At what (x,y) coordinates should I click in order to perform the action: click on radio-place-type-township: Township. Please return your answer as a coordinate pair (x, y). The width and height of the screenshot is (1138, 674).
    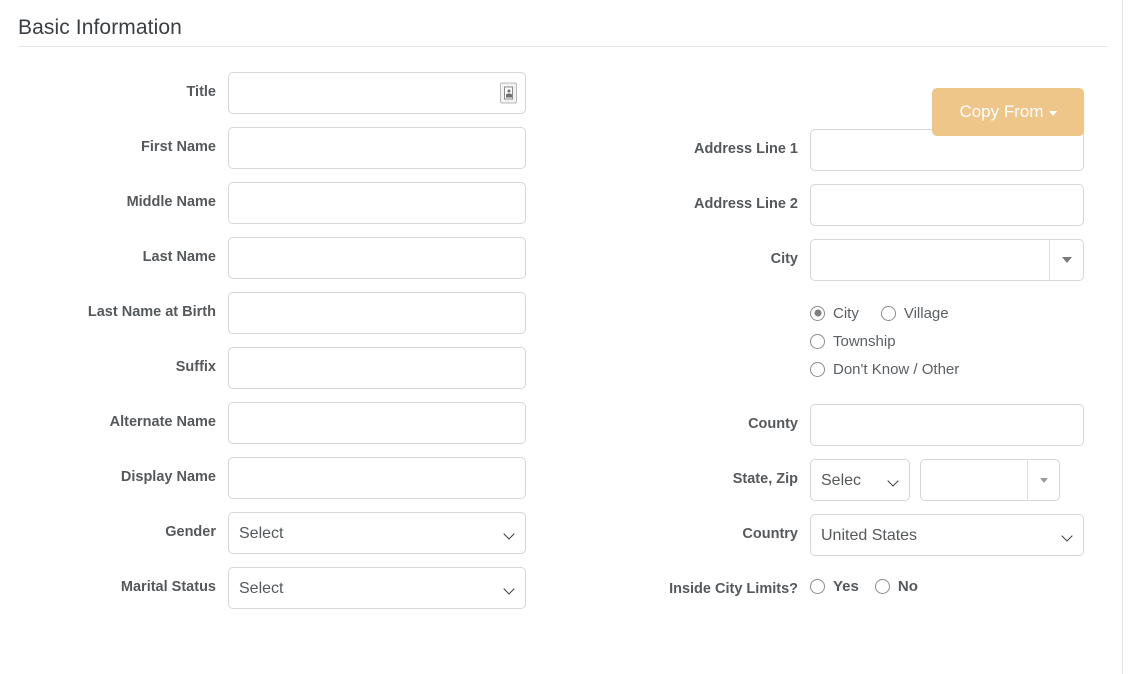
    Looking at the image, I should click on (853, 341).